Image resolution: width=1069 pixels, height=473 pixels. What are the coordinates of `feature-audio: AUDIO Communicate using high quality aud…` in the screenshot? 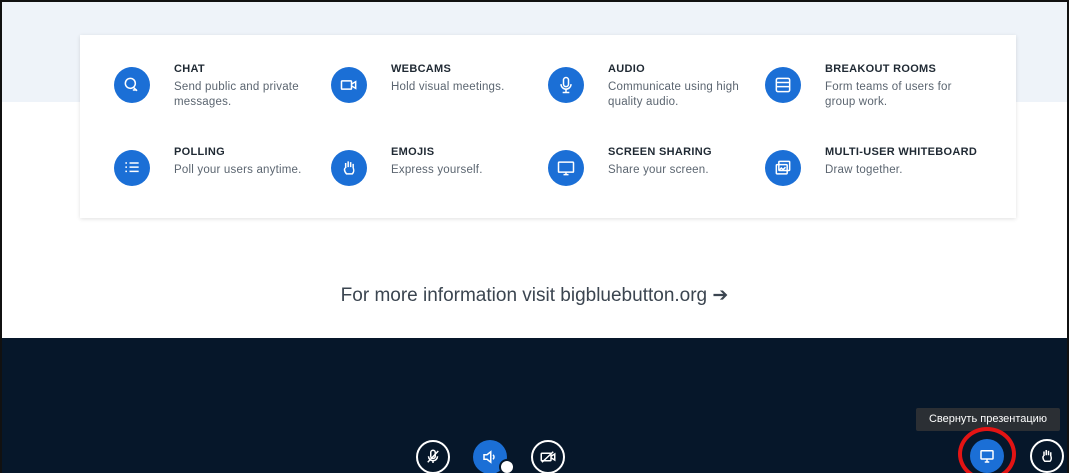 It's located at (653, 95).